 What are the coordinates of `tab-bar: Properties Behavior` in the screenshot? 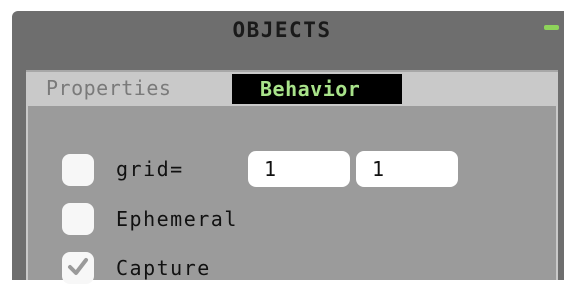 It's located at (292, 87).